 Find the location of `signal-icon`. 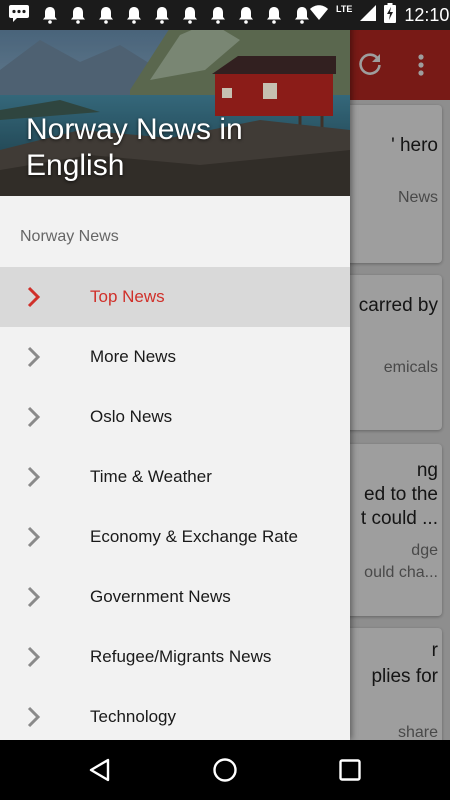

signal-icon is located at coordinates (368, 15).